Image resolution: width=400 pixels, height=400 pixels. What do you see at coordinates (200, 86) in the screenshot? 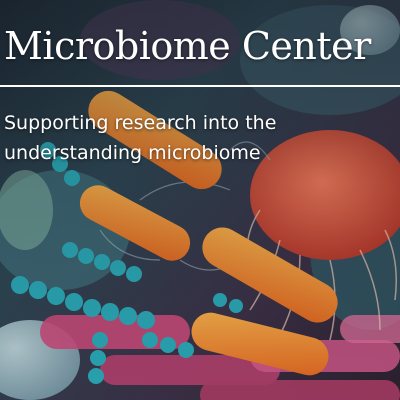
I see `title-divider` at bounding box center [200, 86].